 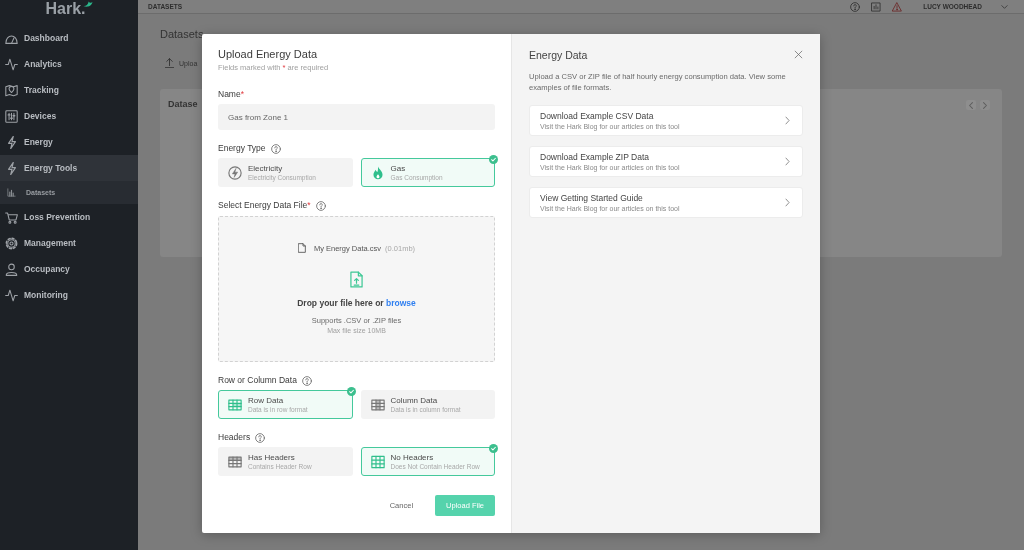 I want to click on panel-title: Energy Data, so click(x=558, y=54).